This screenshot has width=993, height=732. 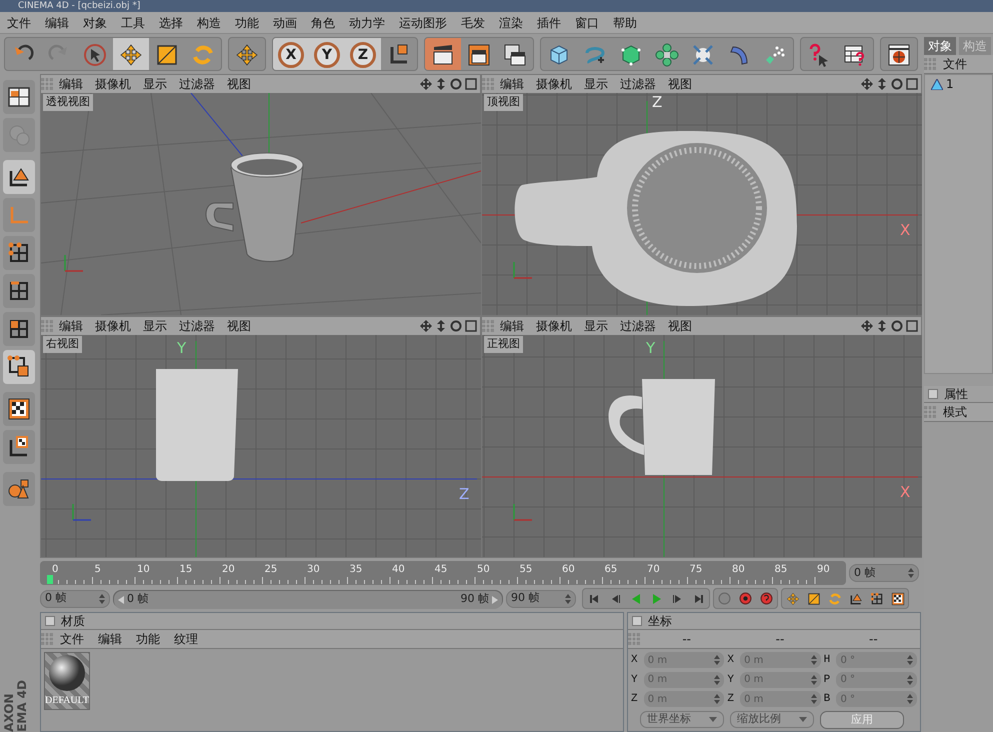 What do you see at coordinates (958, 84) in the screenshot?
I see `object-row: 1` at bounding box center [958, 84].